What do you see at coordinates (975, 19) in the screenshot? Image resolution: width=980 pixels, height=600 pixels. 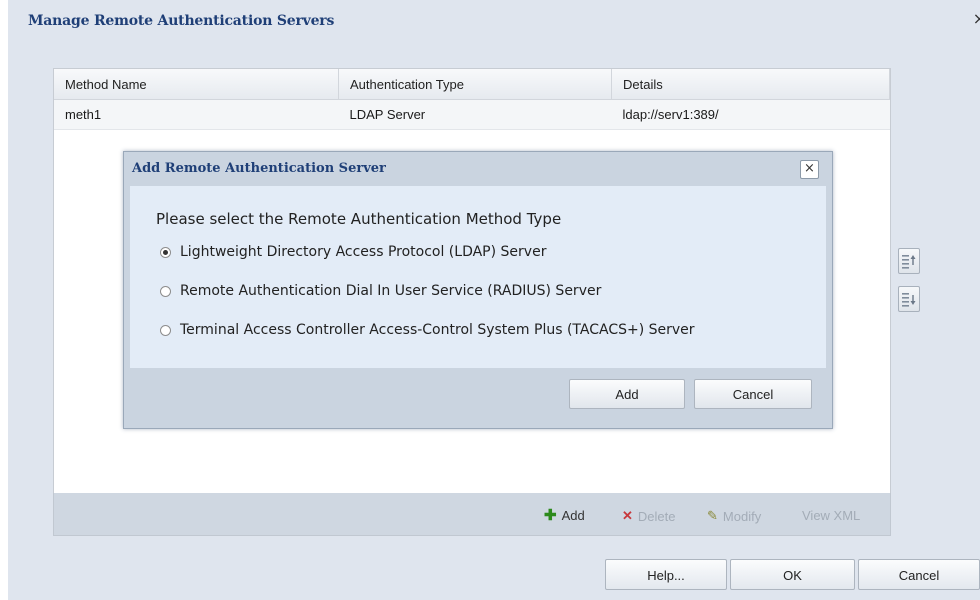 I see `dialog-close-icon: ×` at bounding box center [975, 19].